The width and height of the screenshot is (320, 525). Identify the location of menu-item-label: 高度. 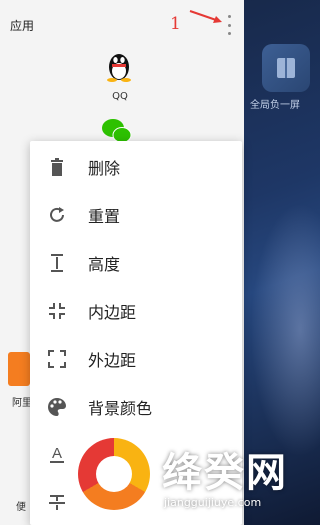
(104, 264).